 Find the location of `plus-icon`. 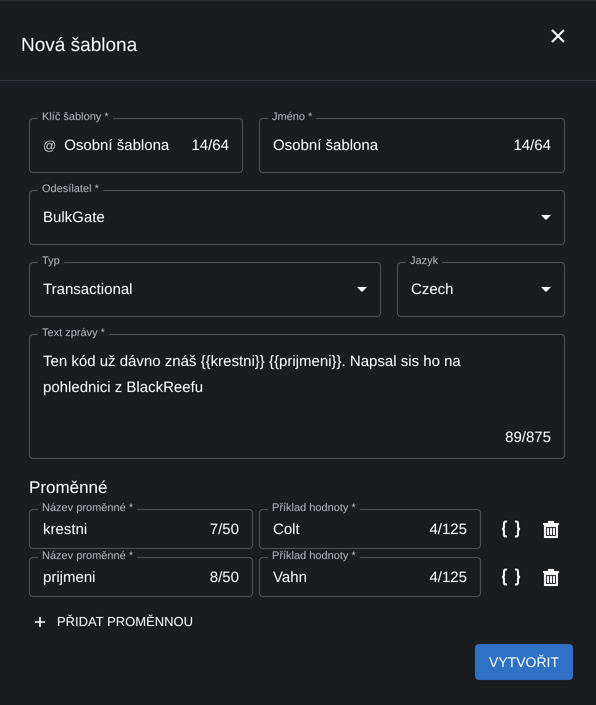

plus-icon is located at coordinates (40, 621).